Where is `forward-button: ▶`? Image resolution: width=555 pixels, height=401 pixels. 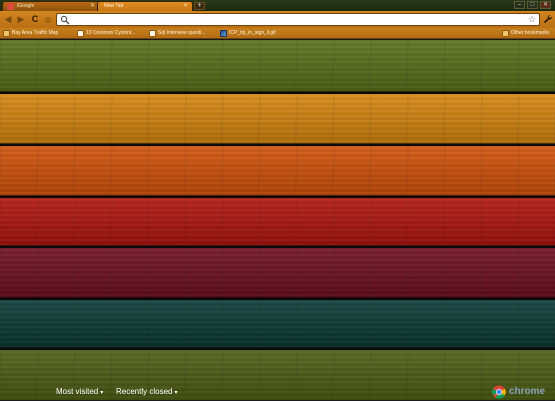 forward-button: ▶ is located at coordinates (21, 19).